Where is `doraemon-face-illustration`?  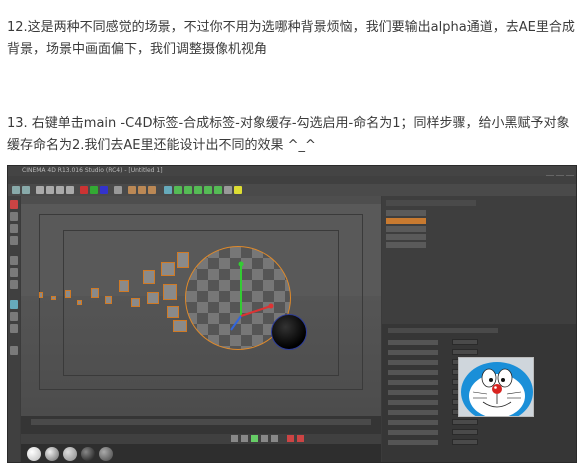 doraemon-face-illustration is located at coordinates (496, 387).